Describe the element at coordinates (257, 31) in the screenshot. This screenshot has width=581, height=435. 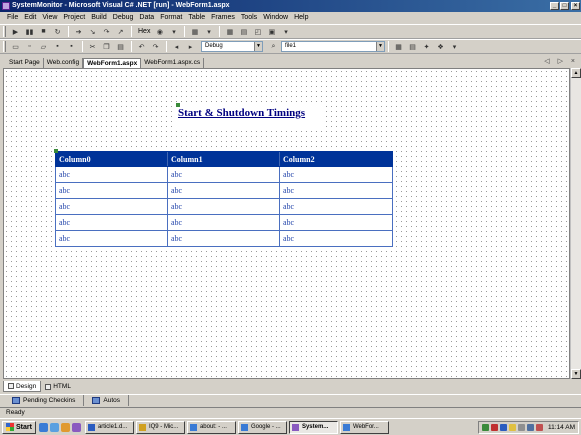
I see `snap-to-grid-icon: ◰` at that location.